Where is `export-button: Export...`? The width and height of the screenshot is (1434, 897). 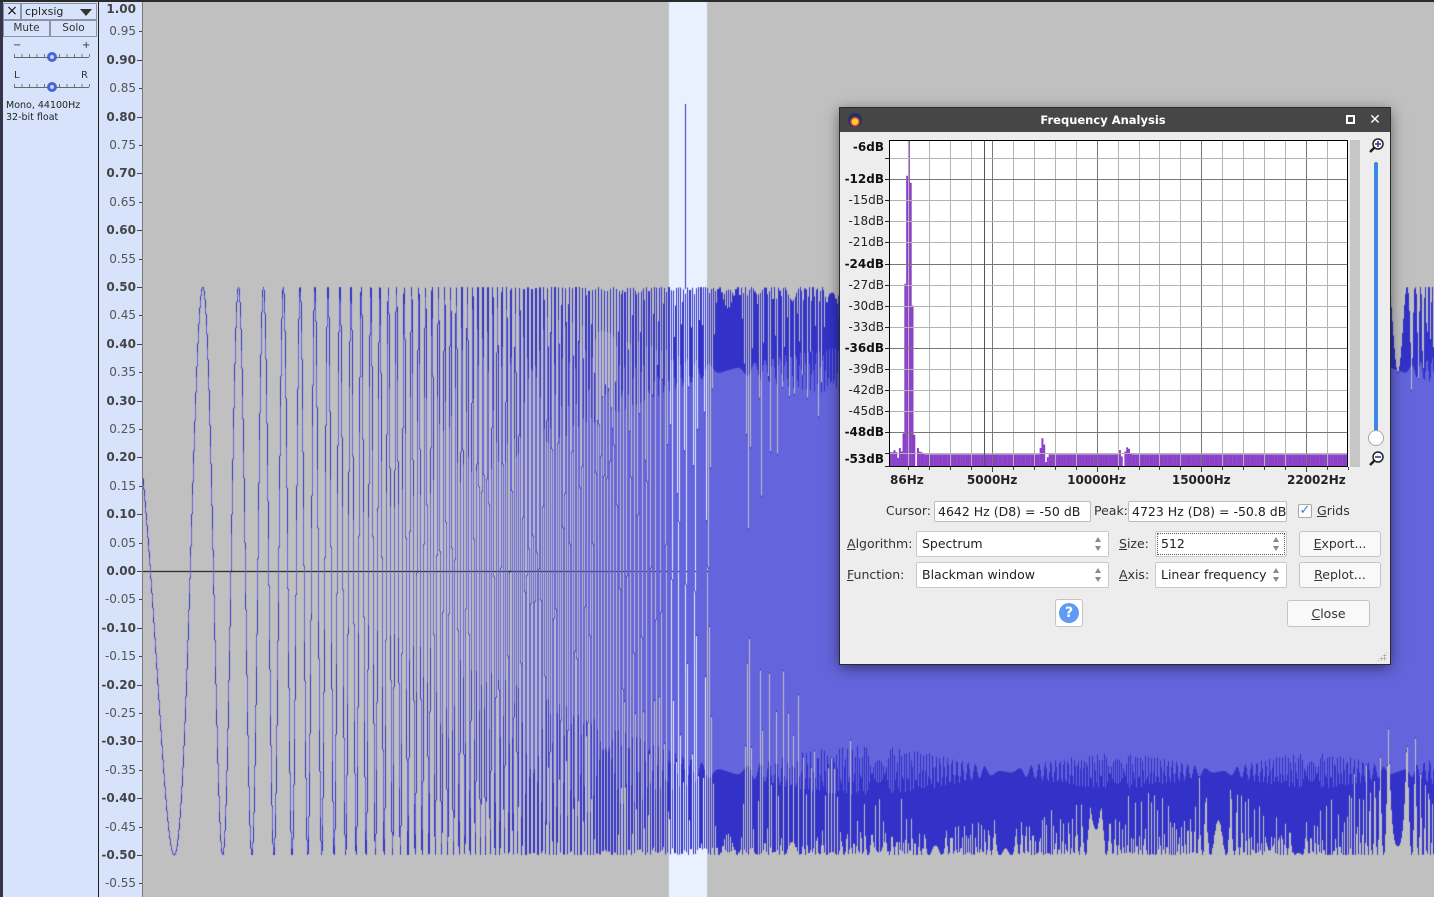
export-button: Export... is located at coordinates (1340, 544).